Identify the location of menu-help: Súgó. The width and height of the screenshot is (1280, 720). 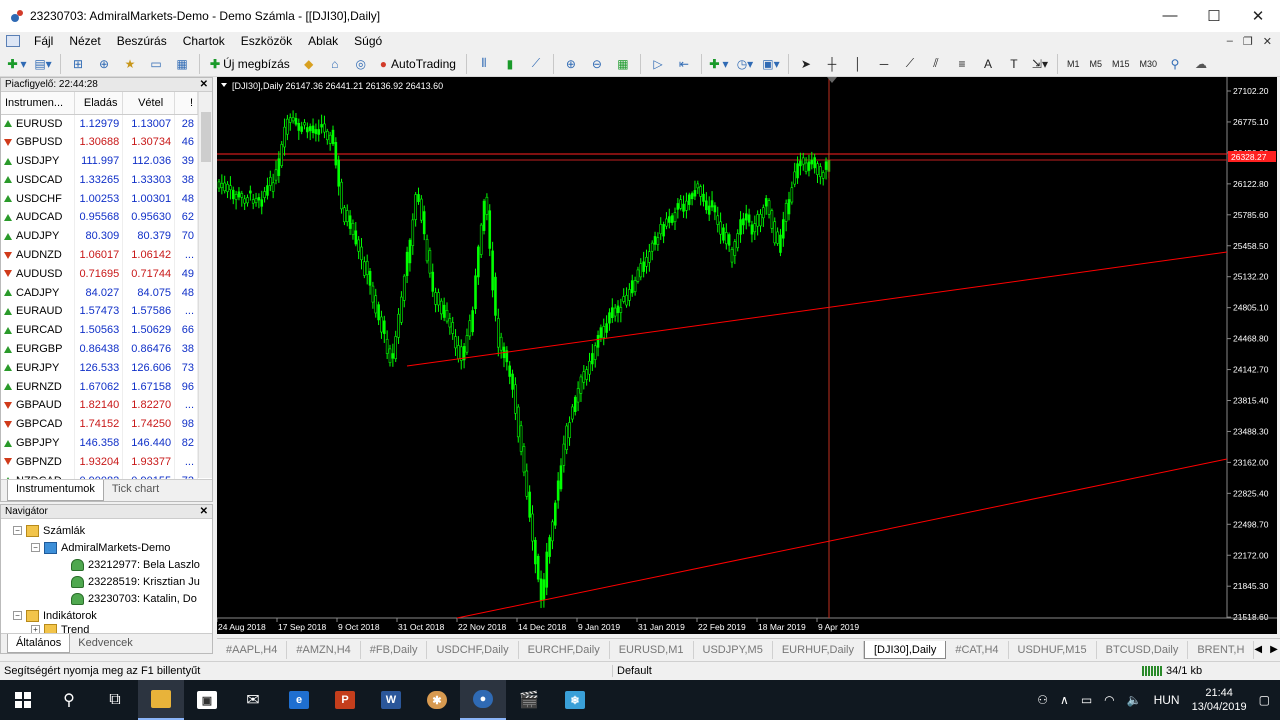
(368, 41).